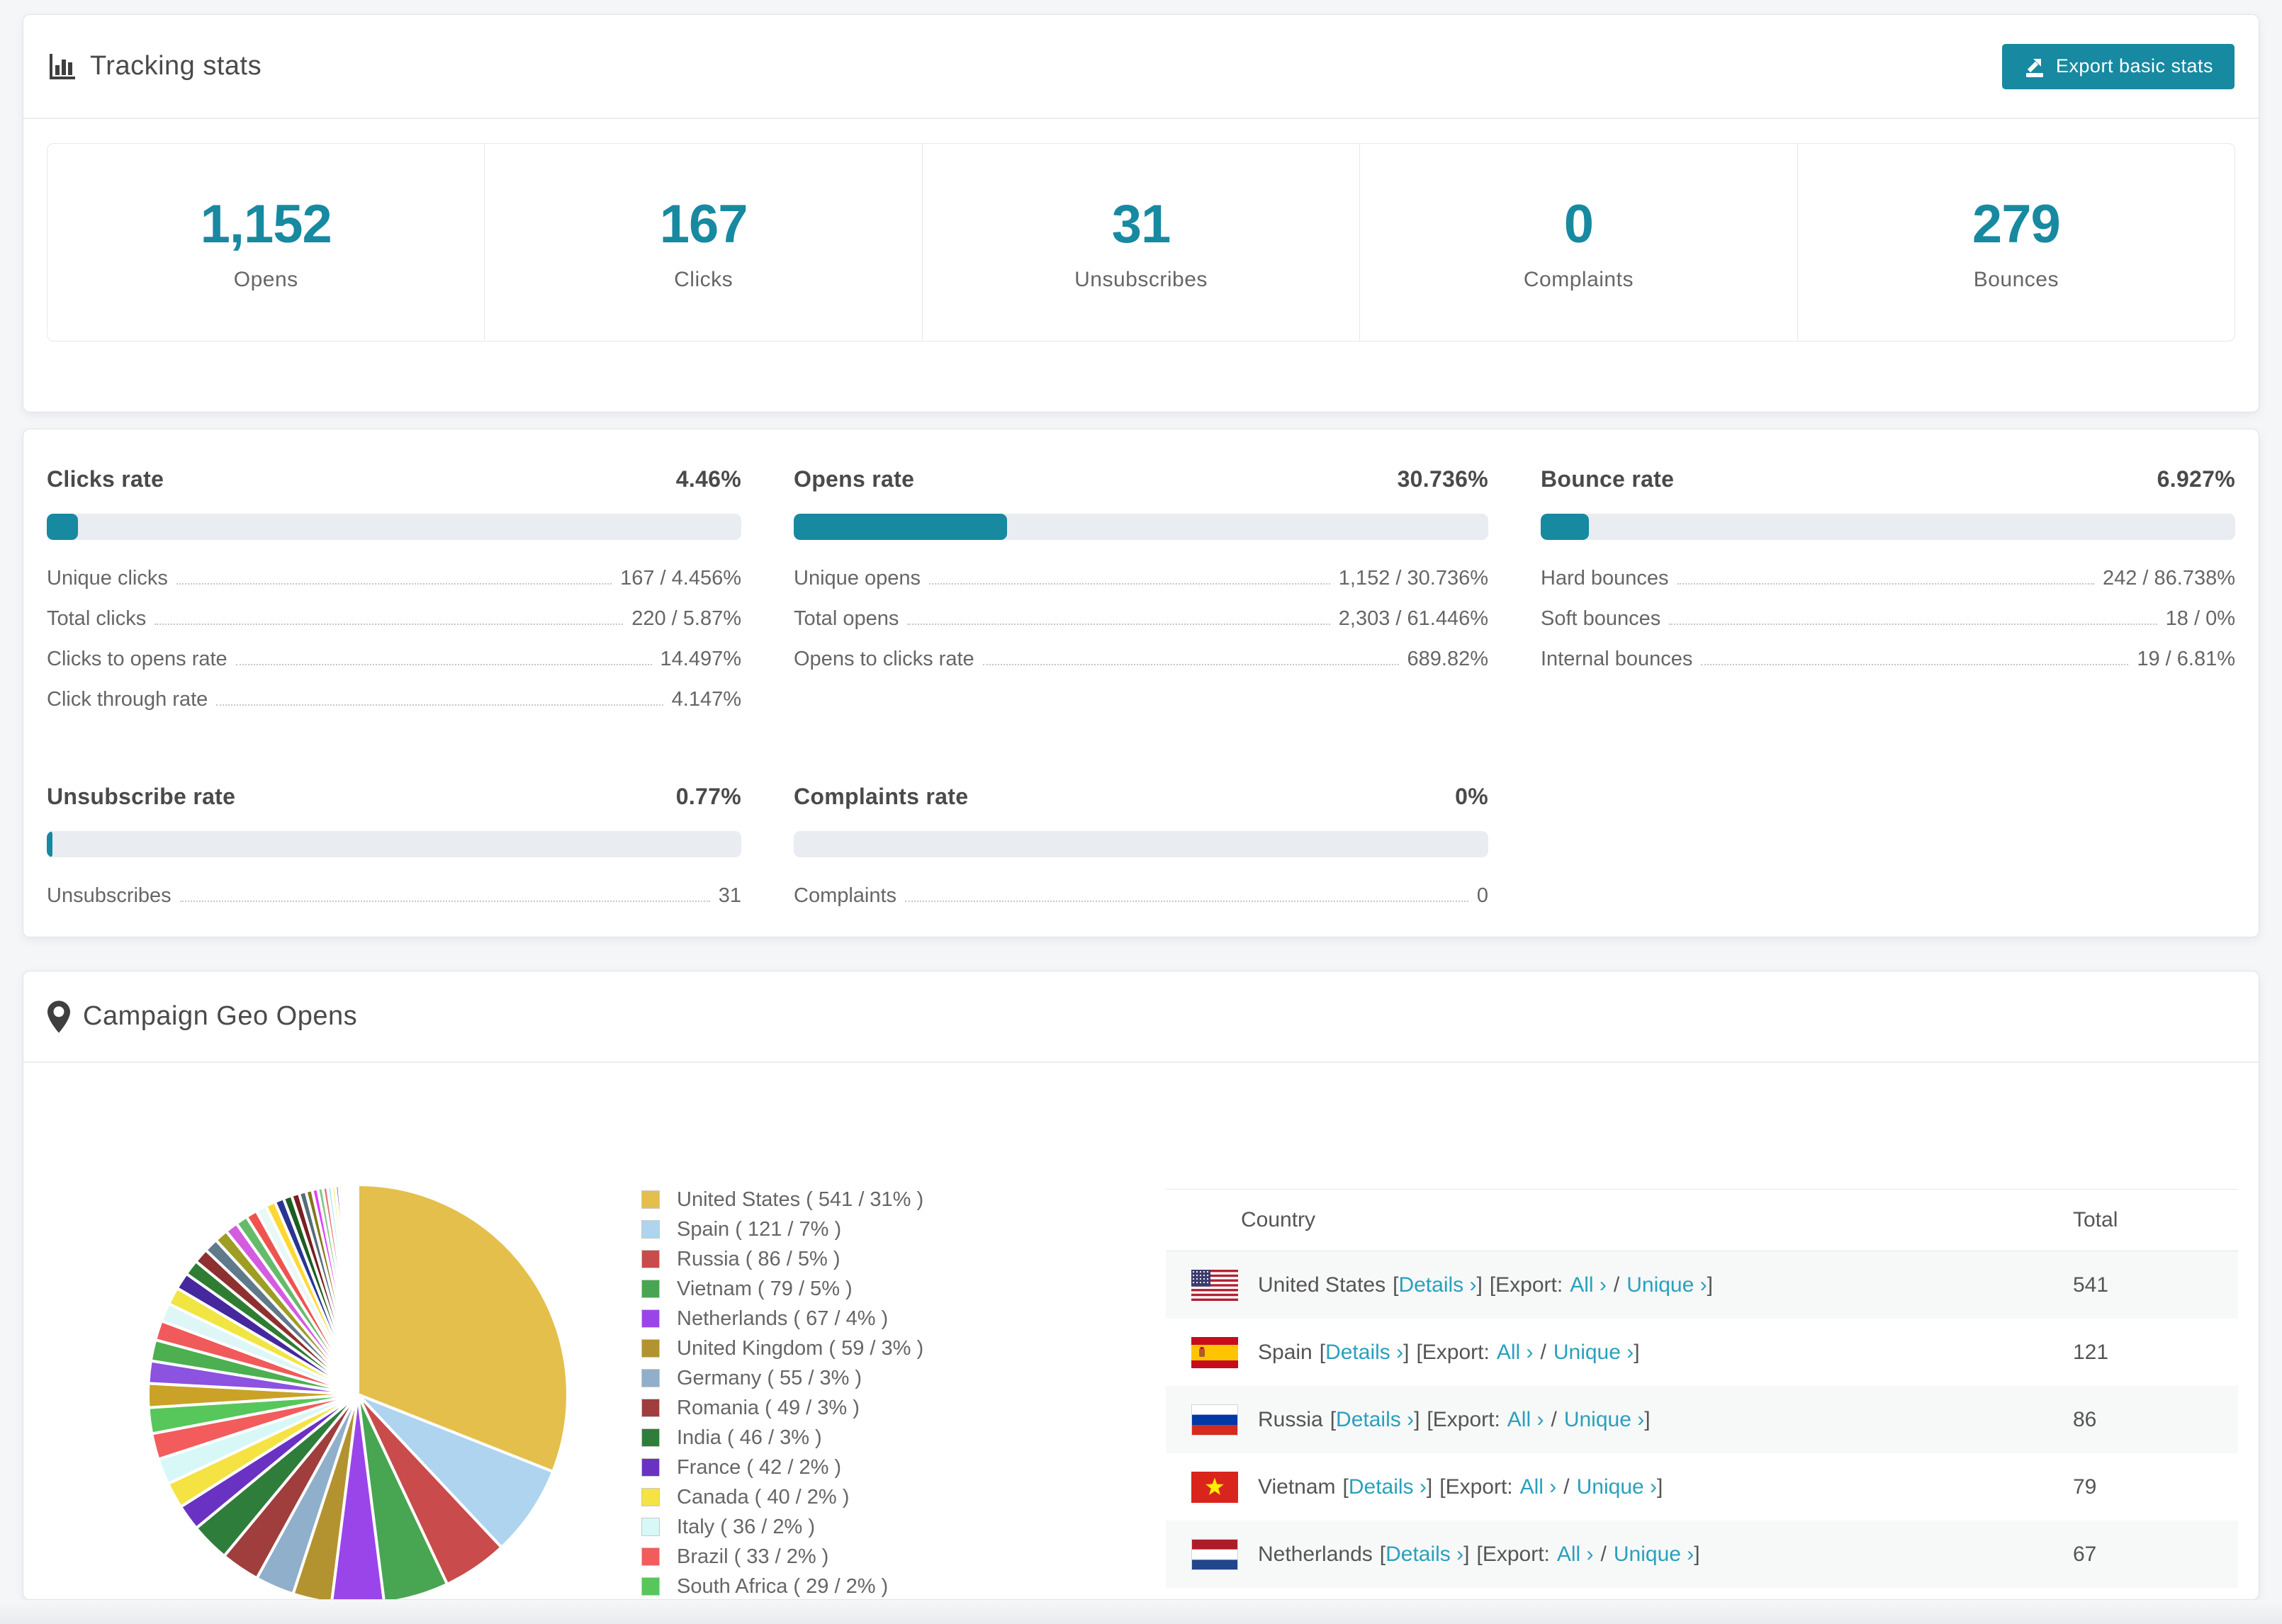  Describe the element at coordinates (1565, 527) in the screenshot. I see `rate-progress-fill` at that location.